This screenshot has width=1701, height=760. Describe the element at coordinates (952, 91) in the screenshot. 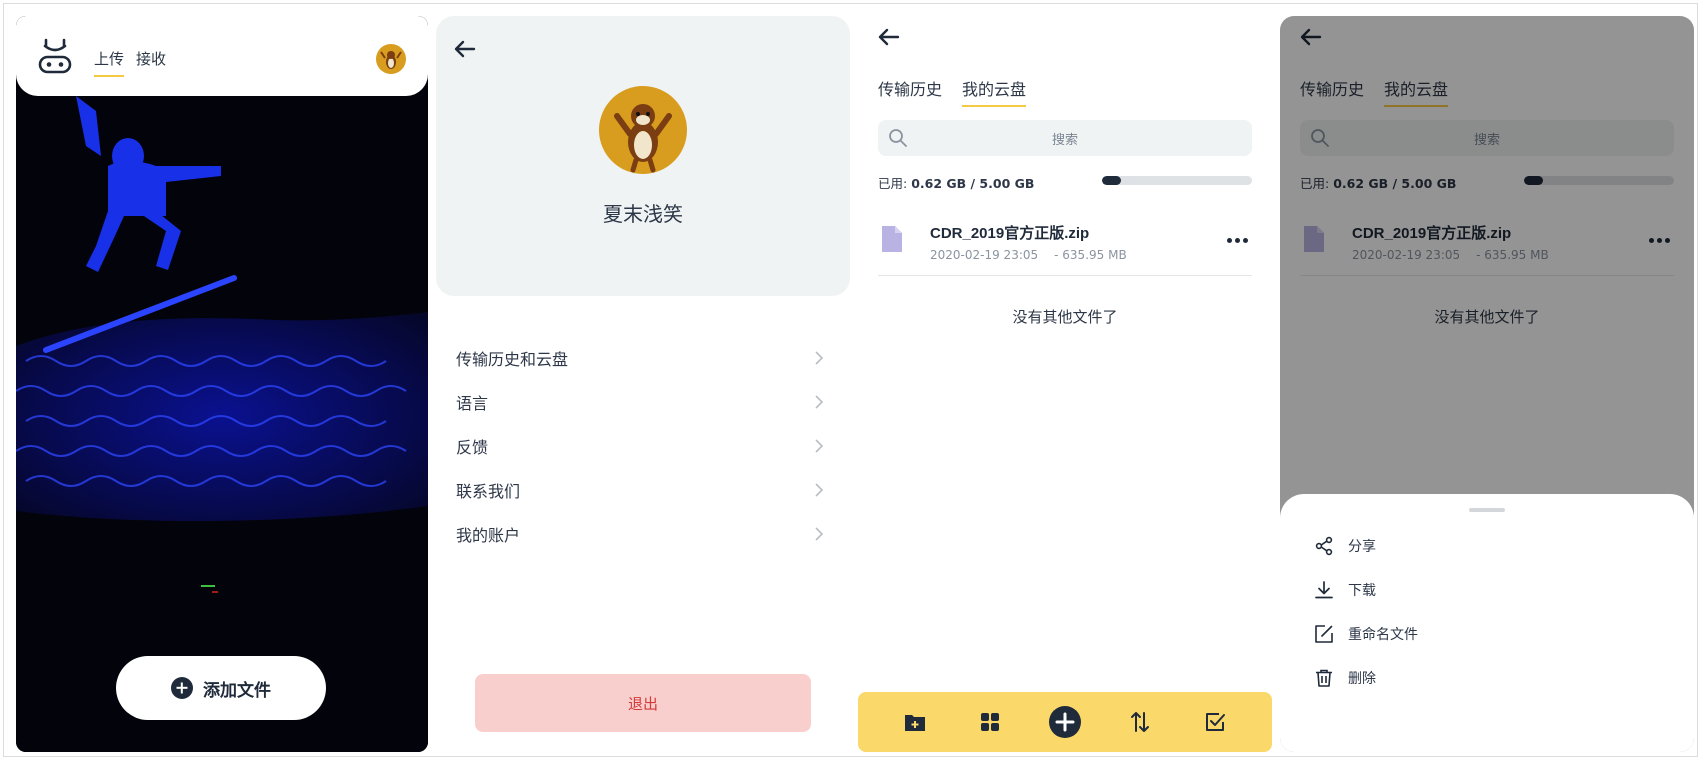

I see `tab-bar: 传输历史 我的云盘` at that location.